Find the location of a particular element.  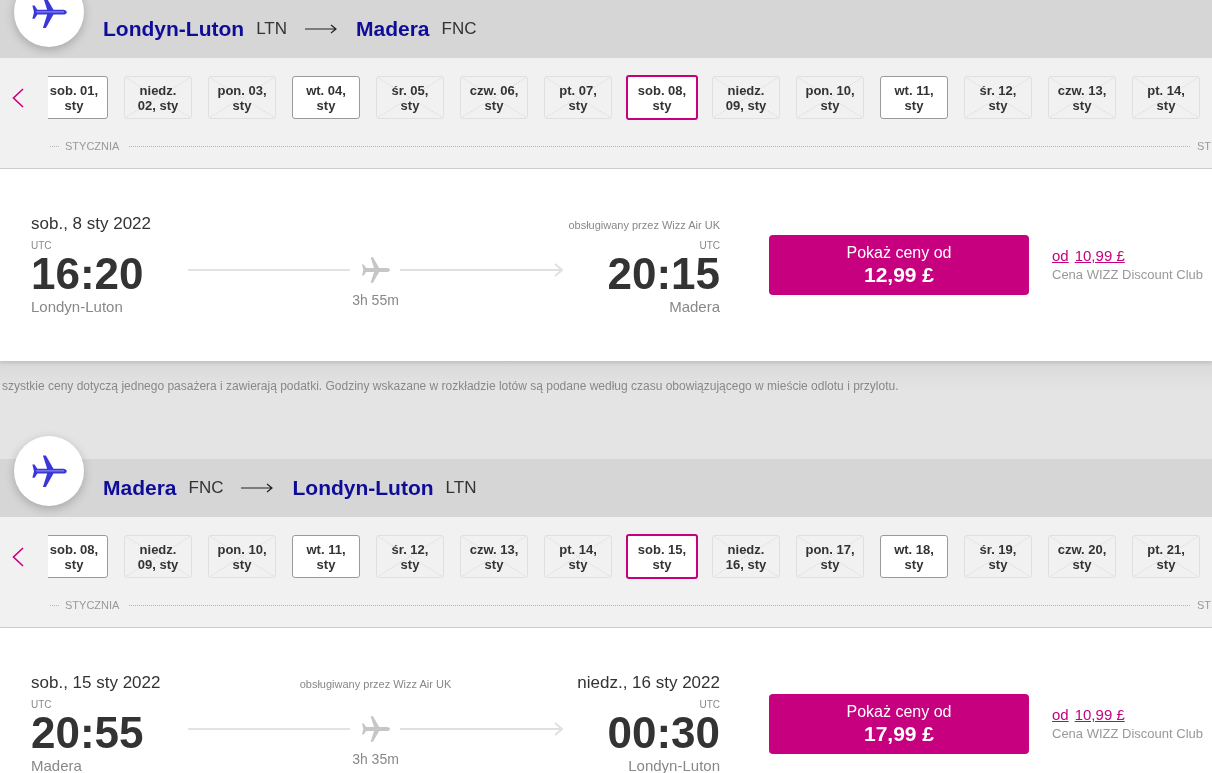

date-tile: pon. 03, sty is located at coordinates (242, 97).